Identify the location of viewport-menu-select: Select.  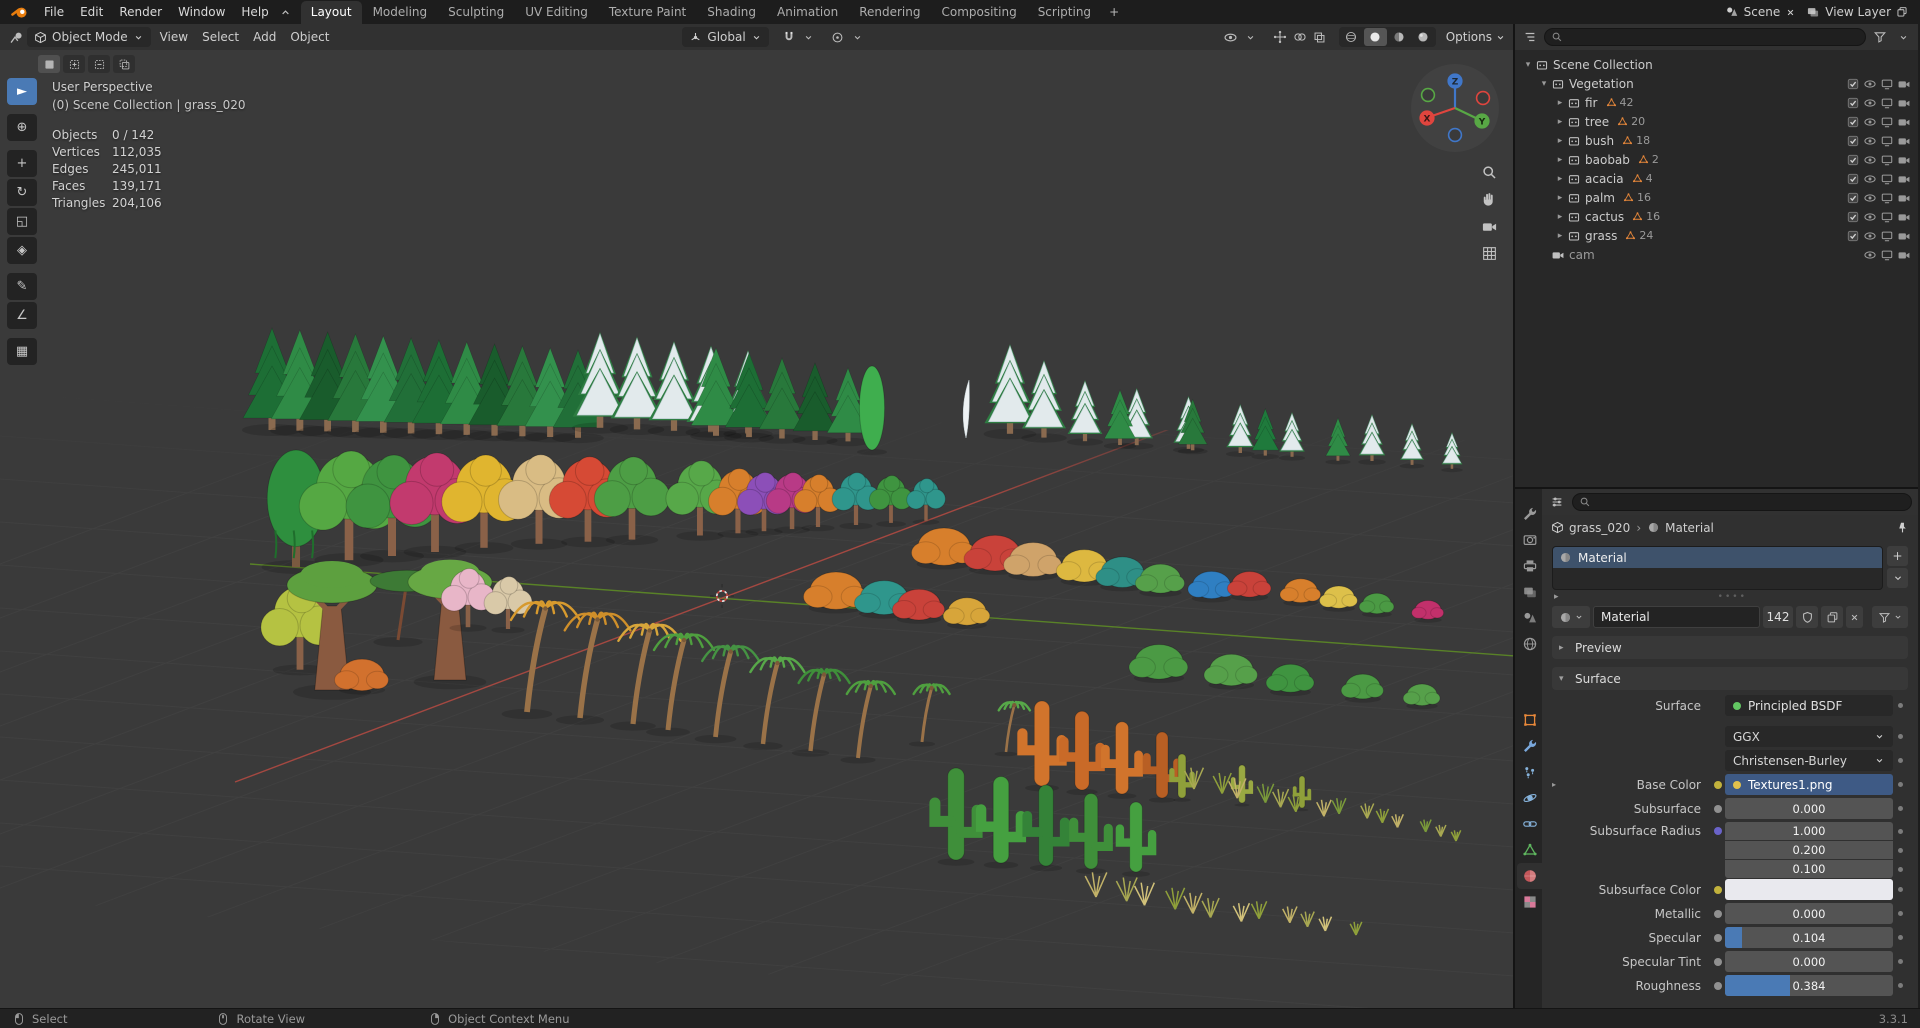
(220, 37).